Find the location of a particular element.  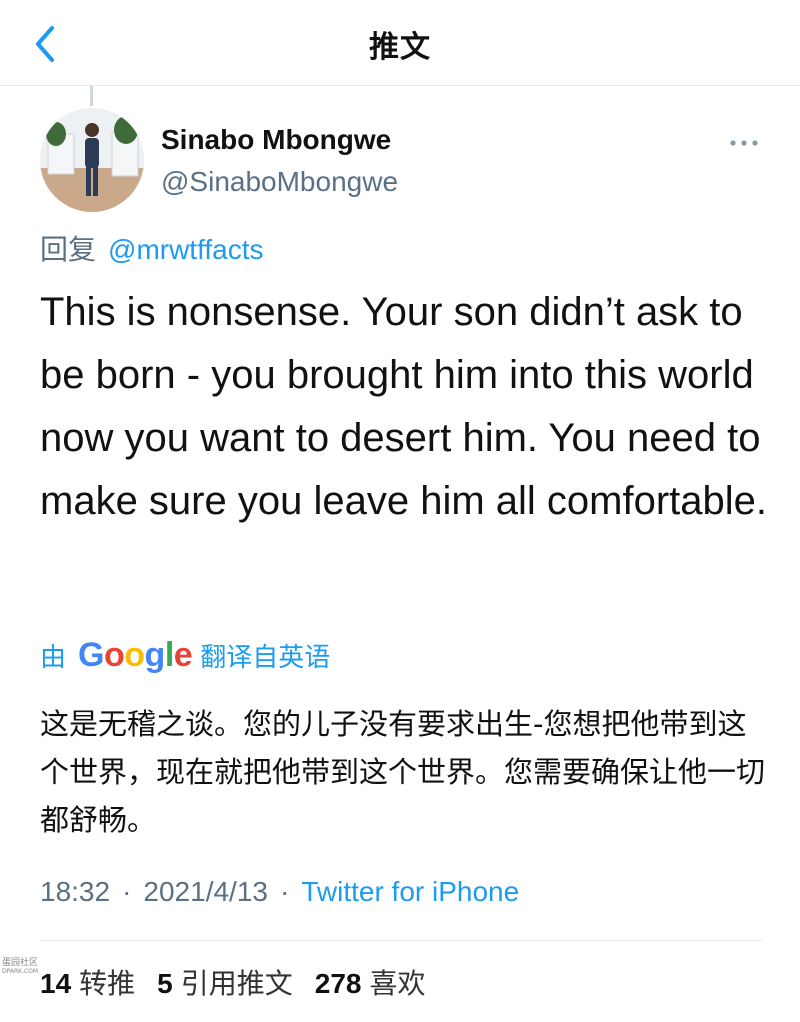

reply-to-link: @mrwtffacts is located at coordinates (185, 249).